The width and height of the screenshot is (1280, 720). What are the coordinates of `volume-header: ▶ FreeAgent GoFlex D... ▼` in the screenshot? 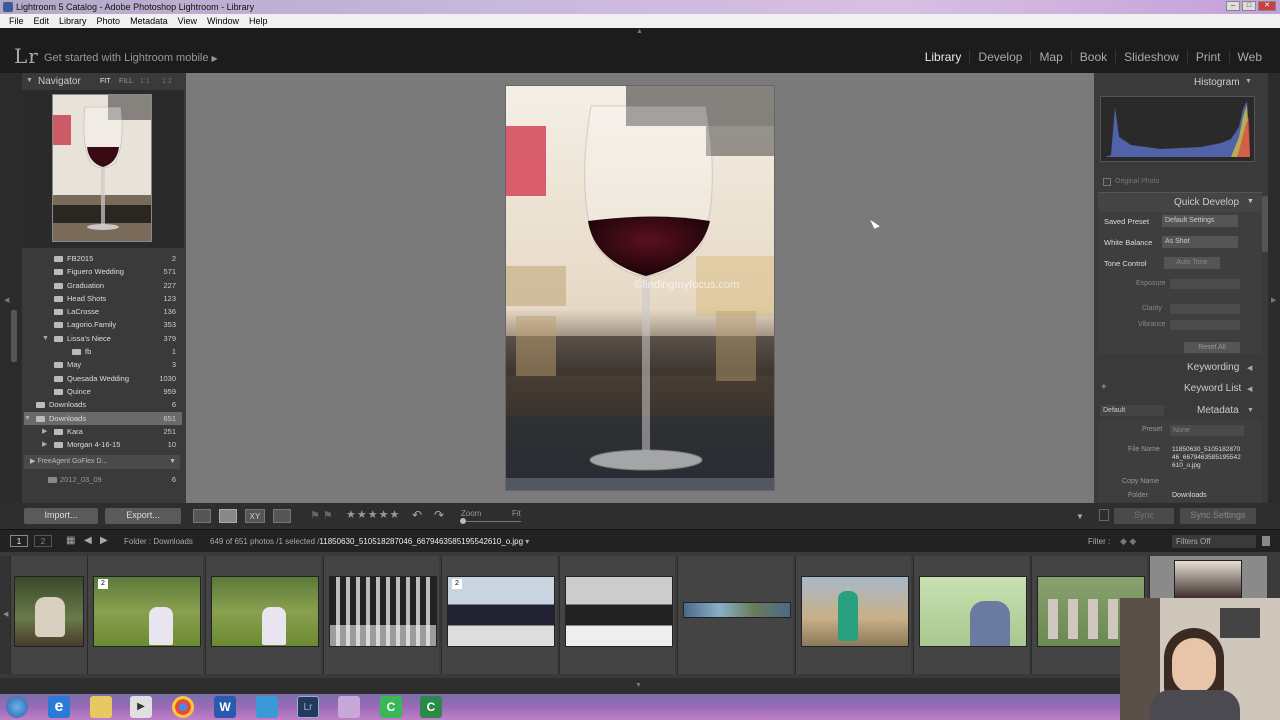 It's located at (102, 462).